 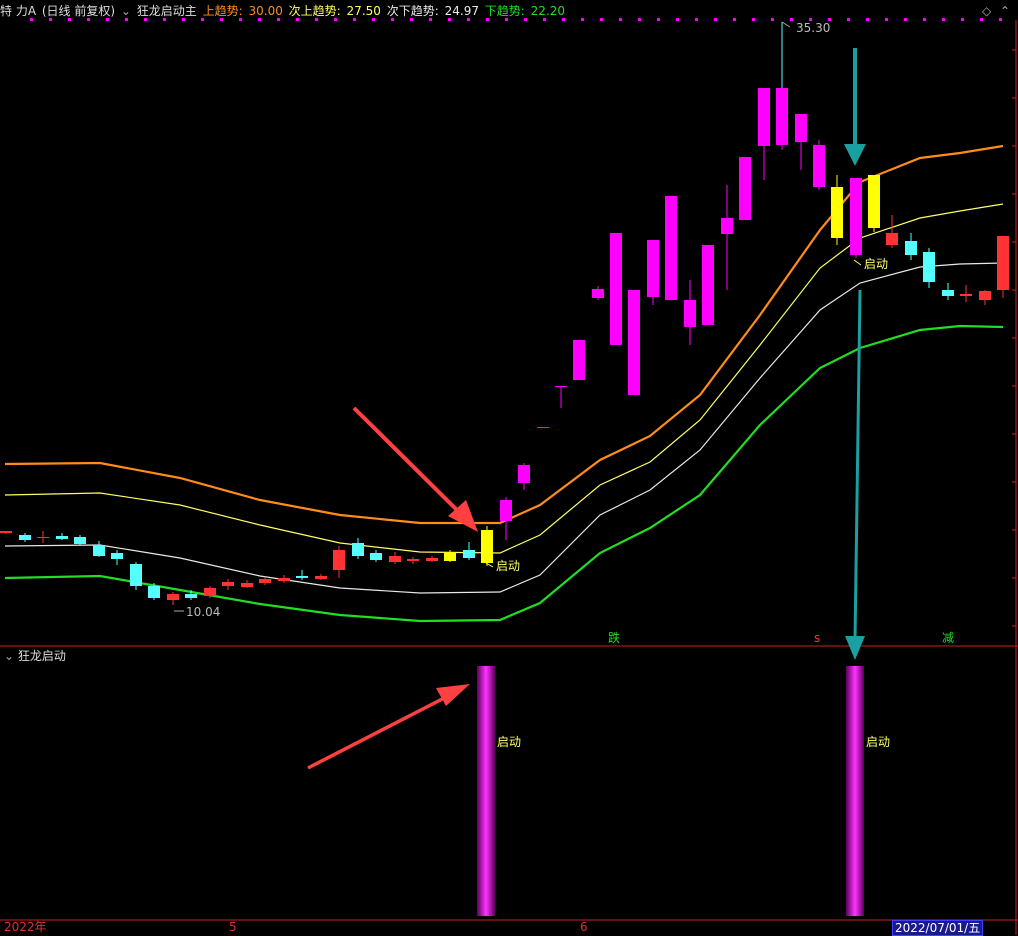 I want to click on signal-label-main-2: 启动, so click(x=876, y=264).